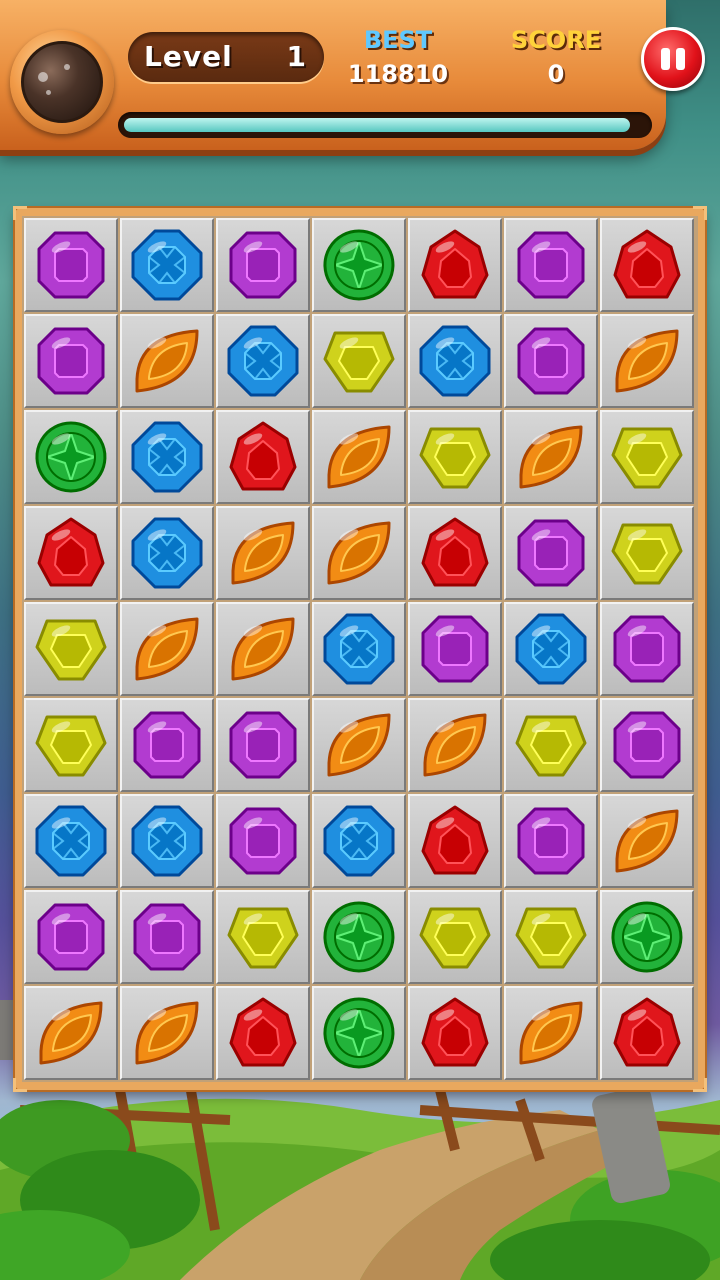 This screenshot has height=1280, width=720. Describe the element at coordinates (226, 57) in the screenshot. I see `level-indicator: Level 1` at that location.